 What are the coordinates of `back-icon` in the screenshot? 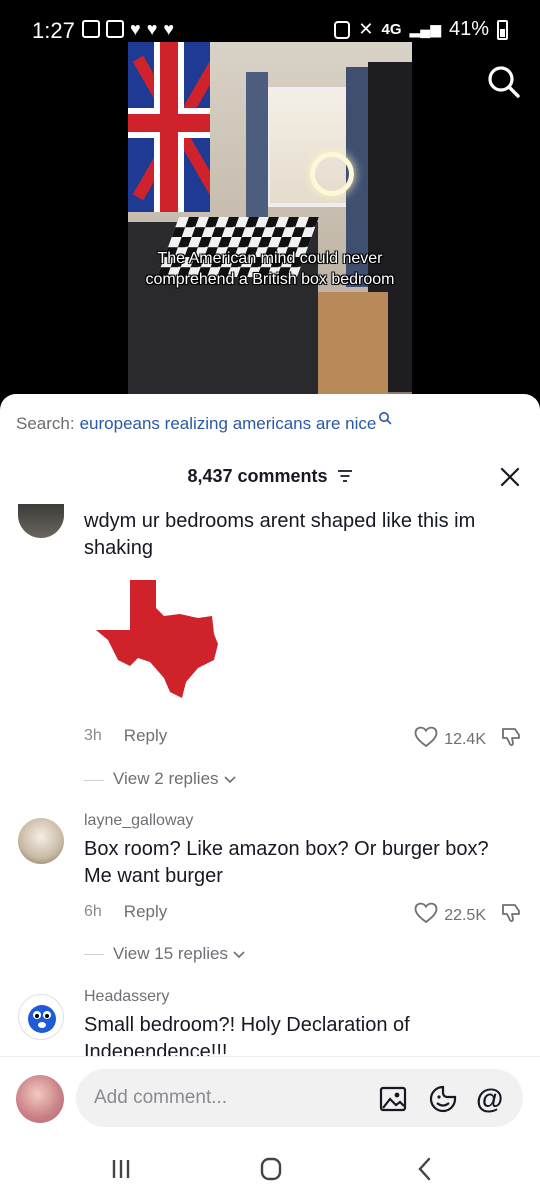 It's located at (425, 1169).